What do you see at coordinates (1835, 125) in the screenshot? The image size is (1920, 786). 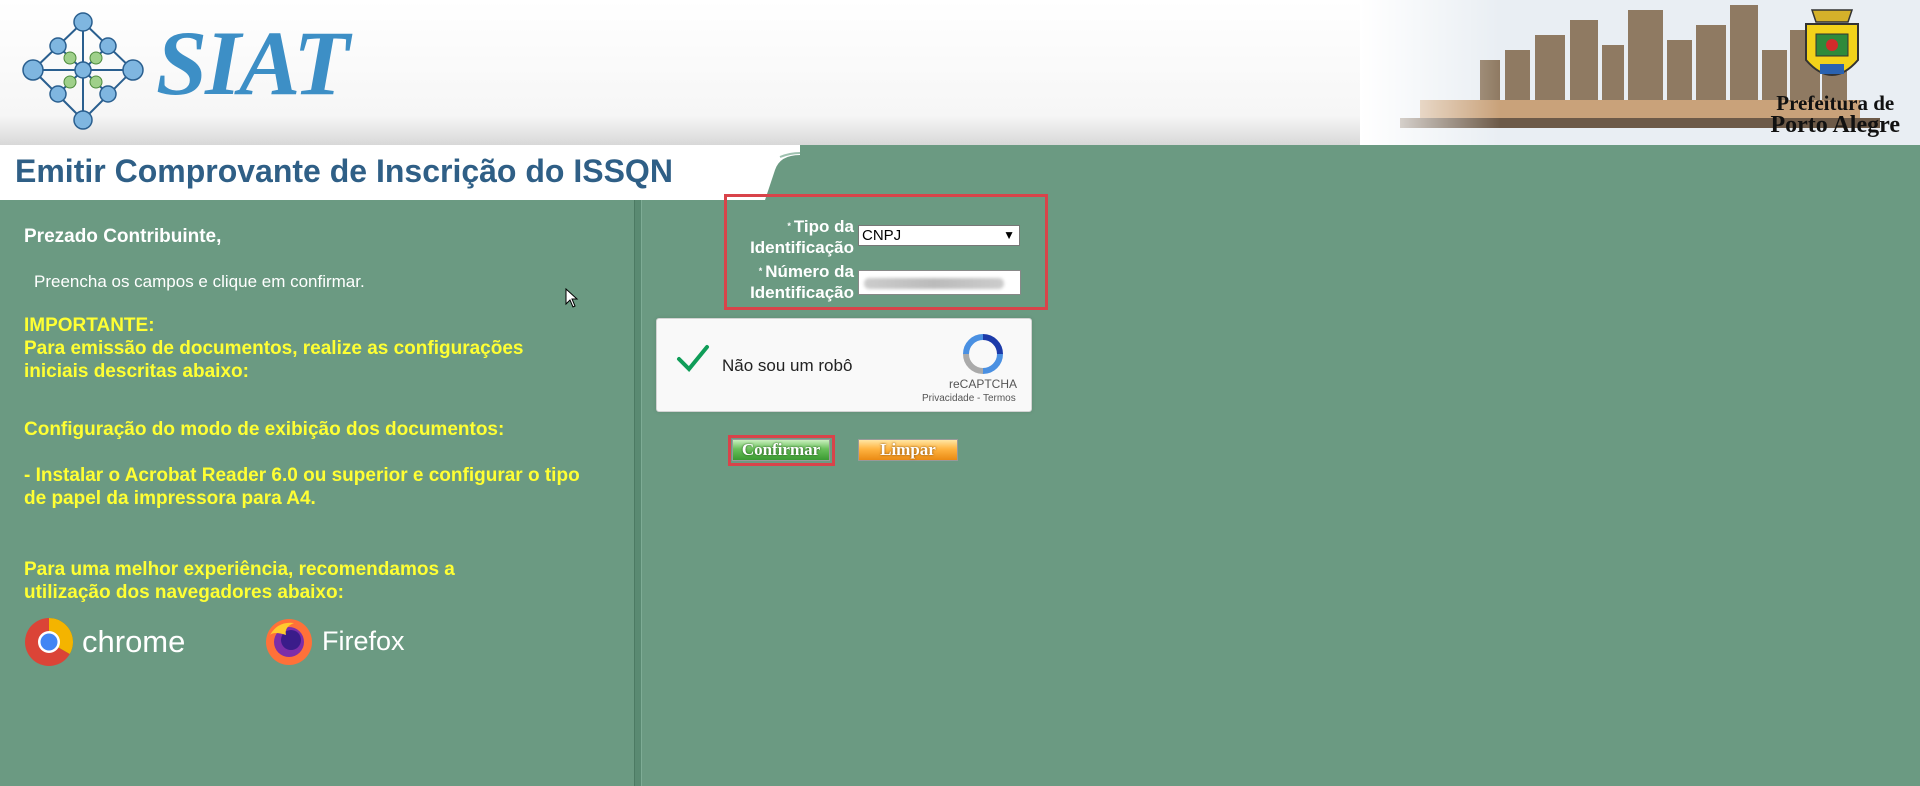 I see `prefeitura-line2: Porto Alegre` at bounding box center [1835, 125].